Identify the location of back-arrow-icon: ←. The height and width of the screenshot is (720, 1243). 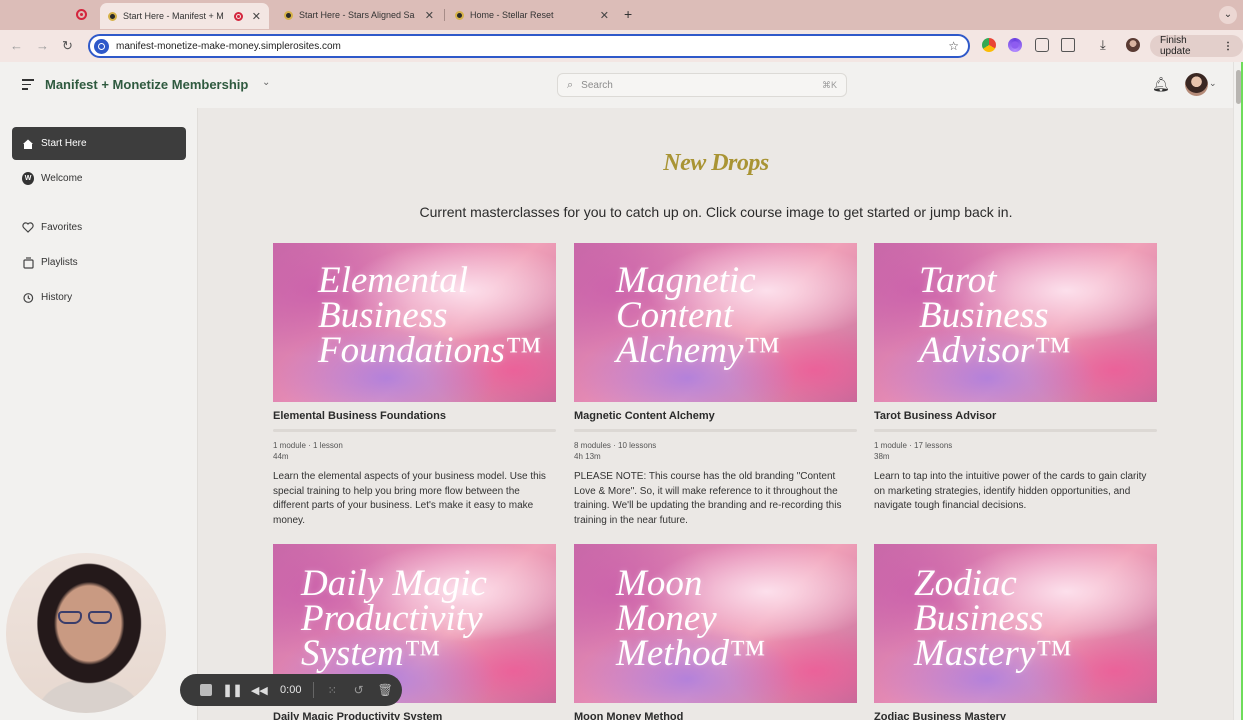
(16, 45).